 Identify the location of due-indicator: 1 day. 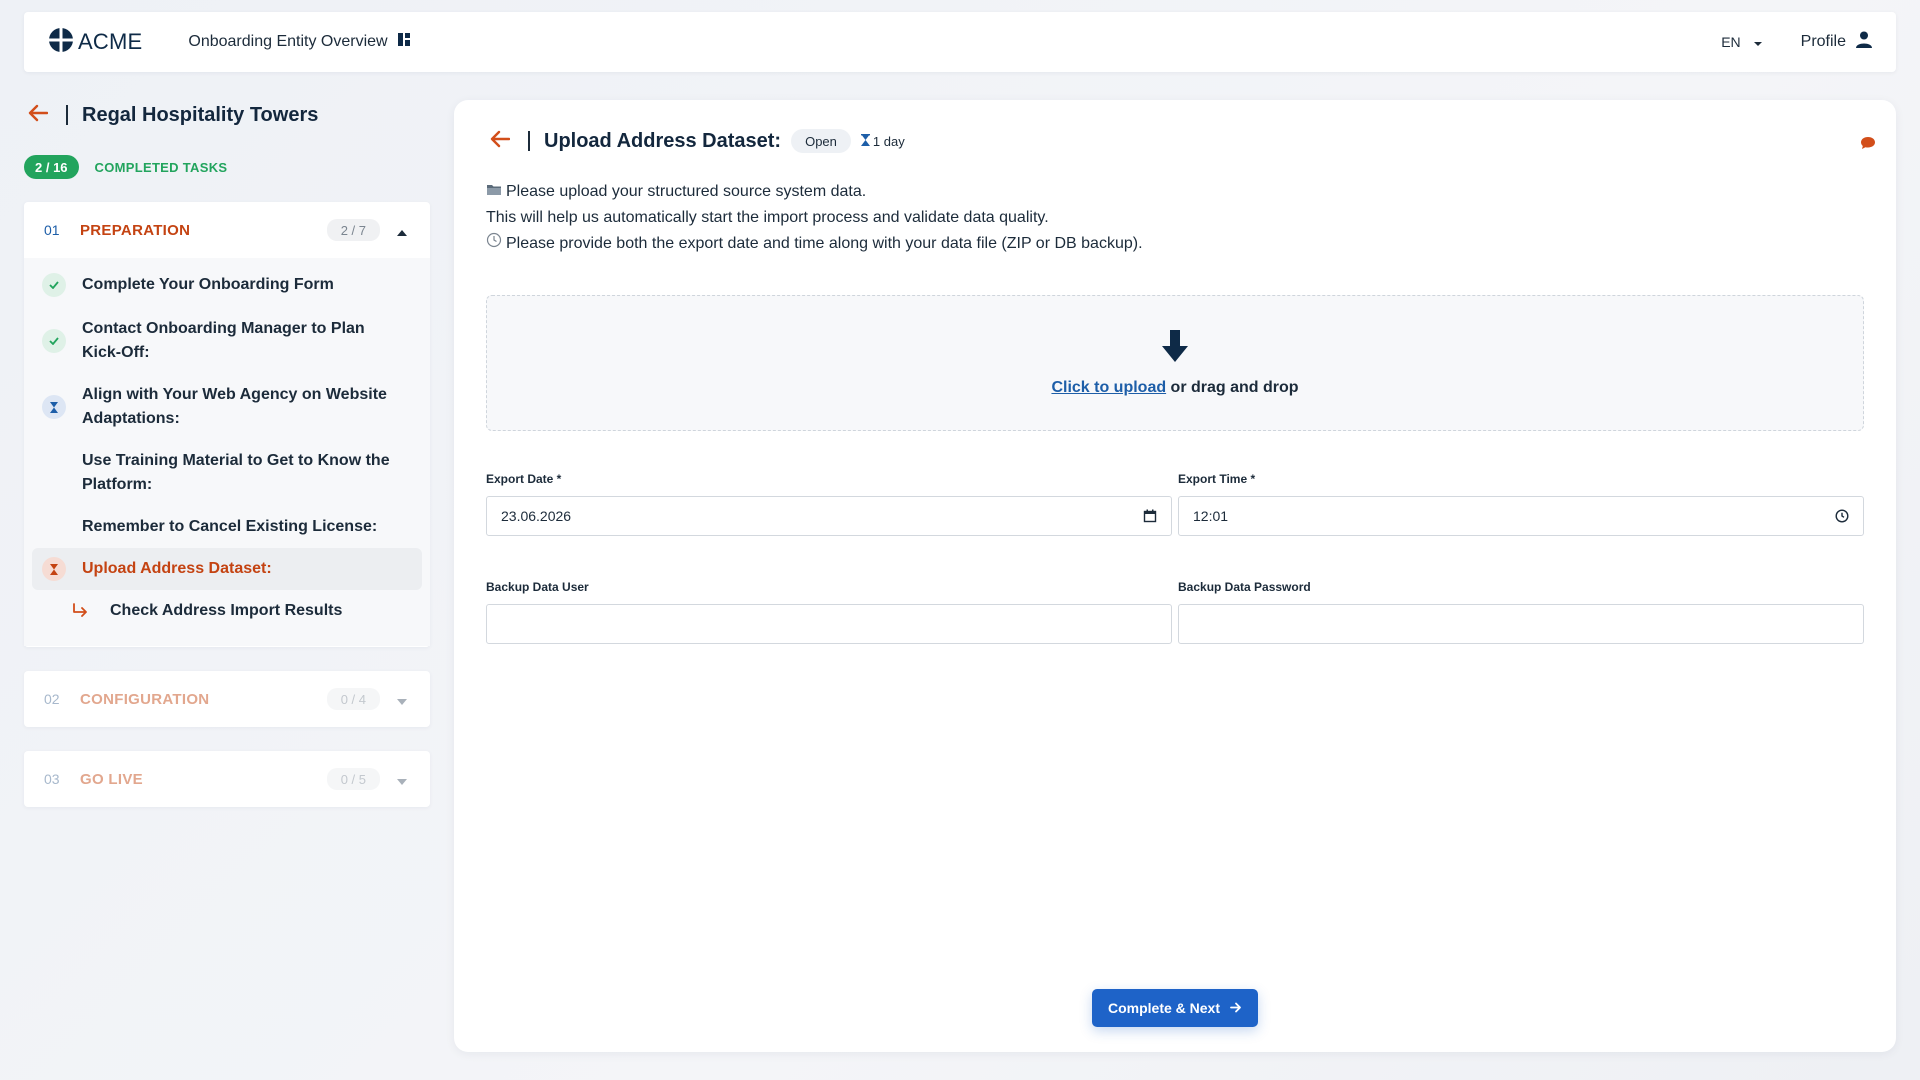
(882, 141).